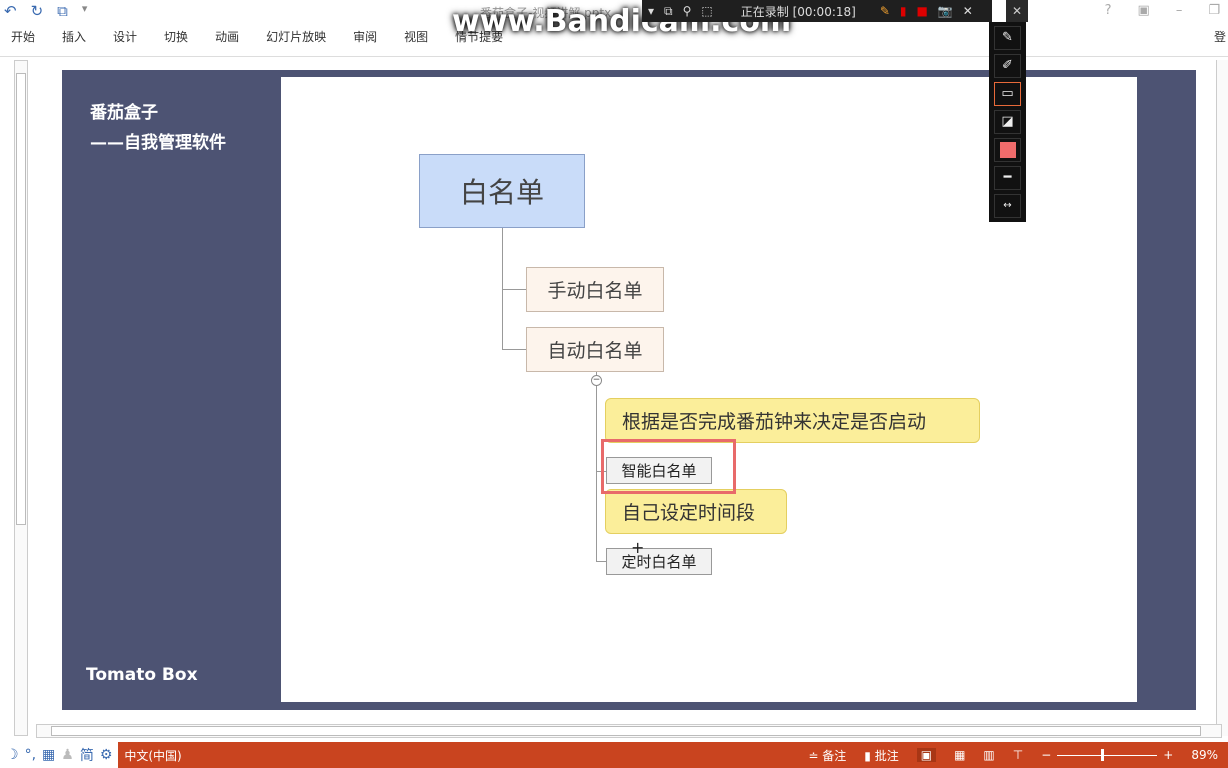  Describe the element at coordinates (834, 755) in the screenshot. I see `notes-label: 备注` at that location.